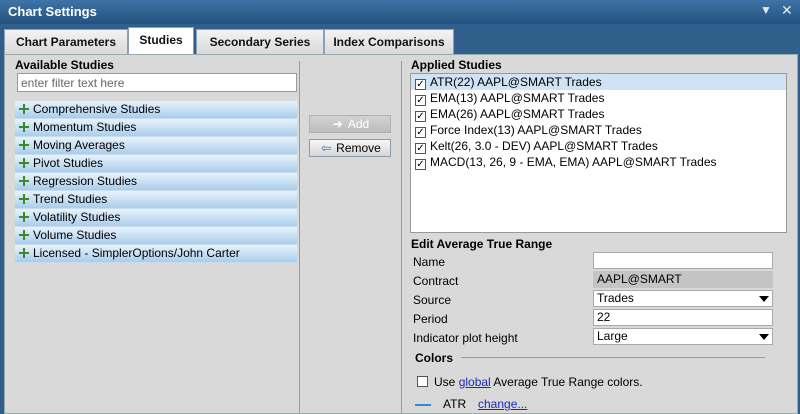 The width and height of the screenshot is (800, 414). Describe the element at coordinates (156, 146) in the screenshot. I see `list-item-moving-averages: Moving Averages` at that location.